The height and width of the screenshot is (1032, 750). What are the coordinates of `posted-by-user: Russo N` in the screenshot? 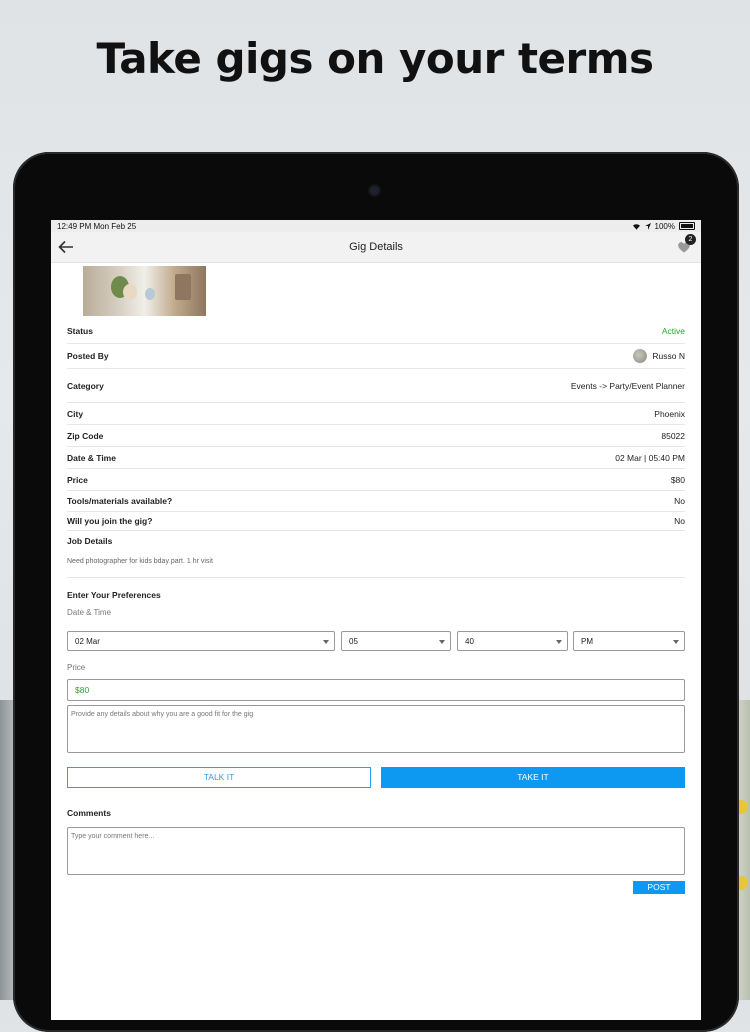 It's located at (659, 356).